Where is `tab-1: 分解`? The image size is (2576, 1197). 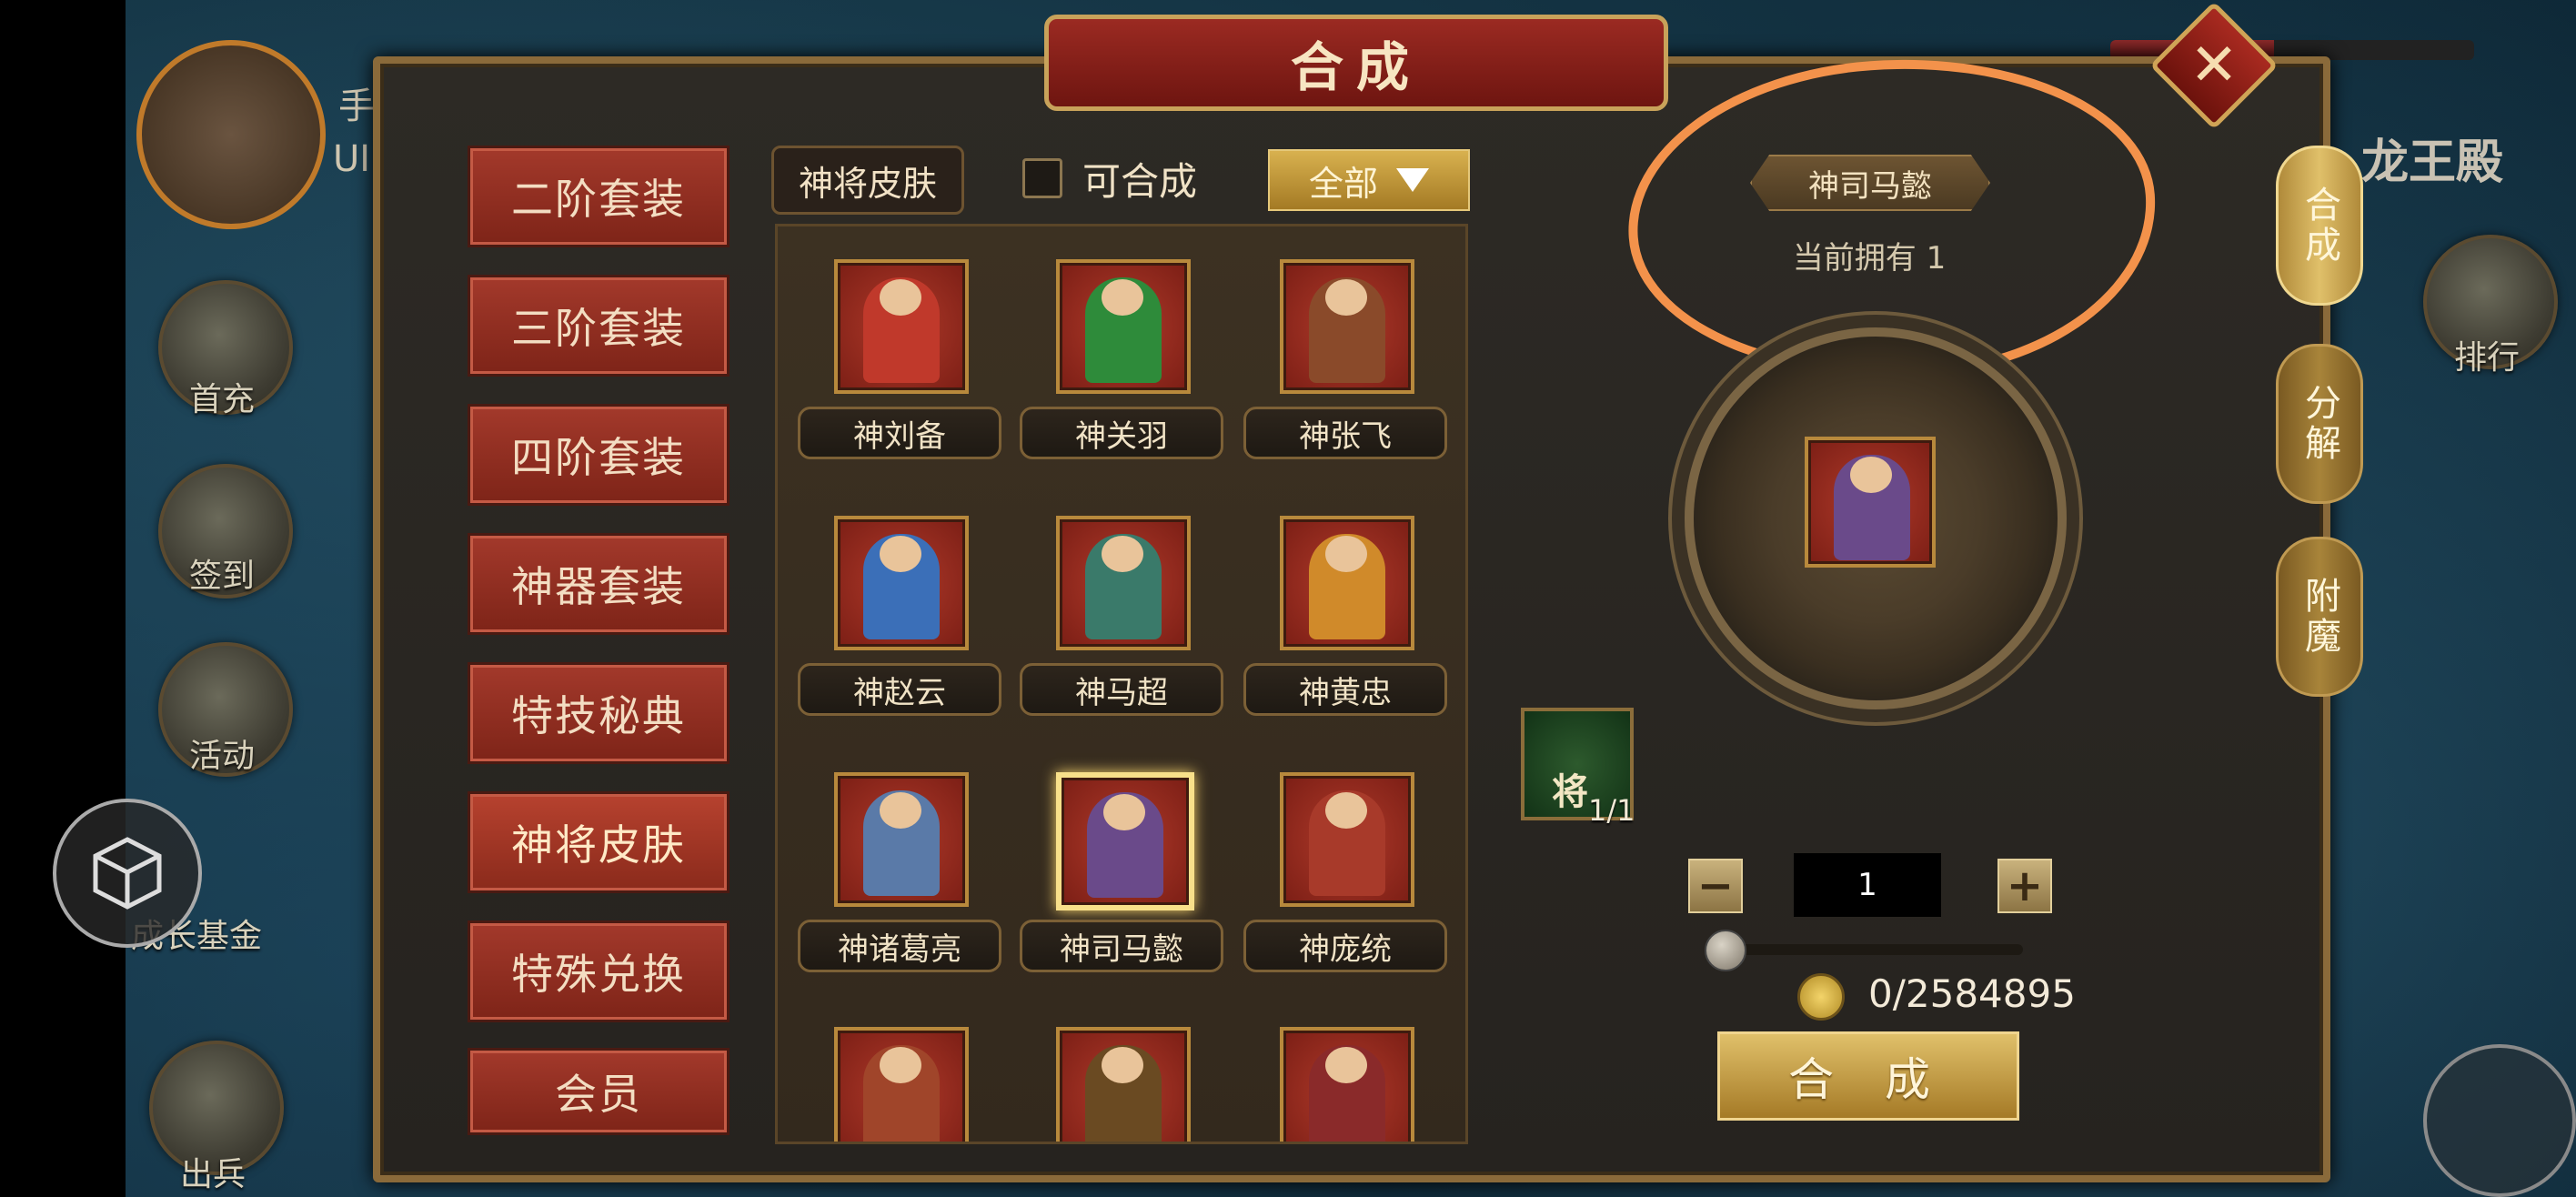
tab-1: 分解 is located at coordinates (2319, 424).